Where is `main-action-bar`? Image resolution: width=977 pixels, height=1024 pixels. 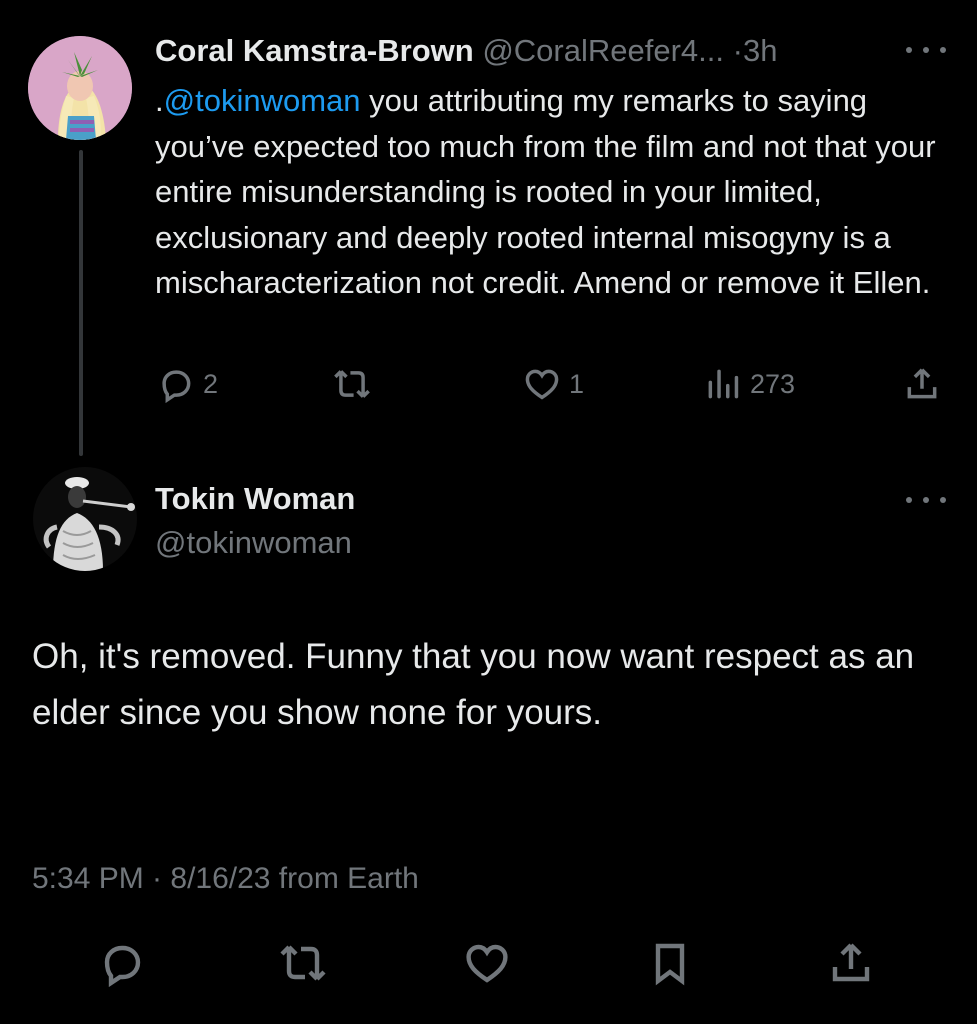
main-action-bar is located at coordinates (488, 963).